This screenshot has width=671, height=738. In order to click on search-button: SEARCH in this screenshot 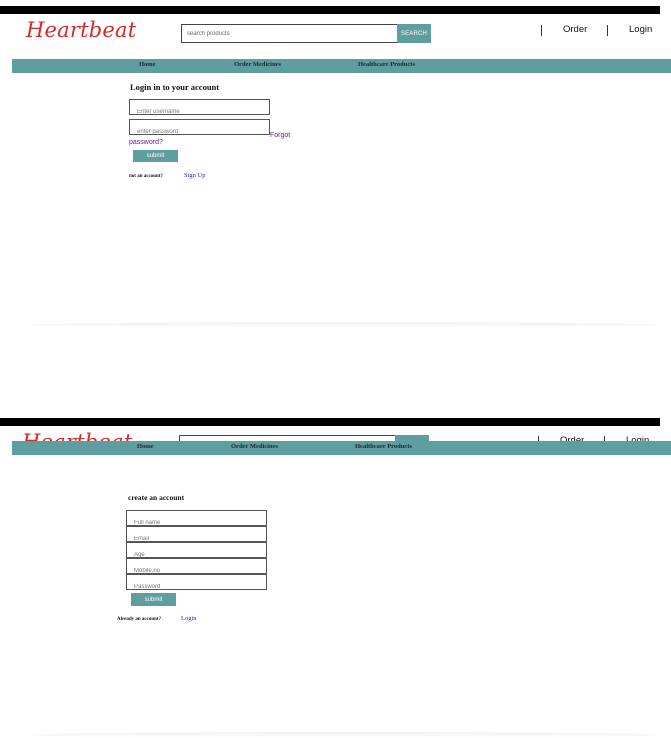, I will do `click(414, 33)`.